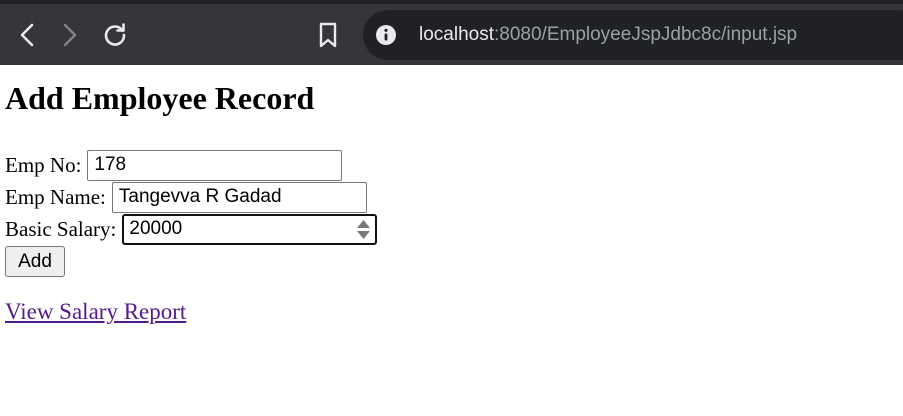 This screenshot has height=416, width=903. Describe the element at coordinates (35, 261) in the screenshot. I see `add-button: Add` at that location.